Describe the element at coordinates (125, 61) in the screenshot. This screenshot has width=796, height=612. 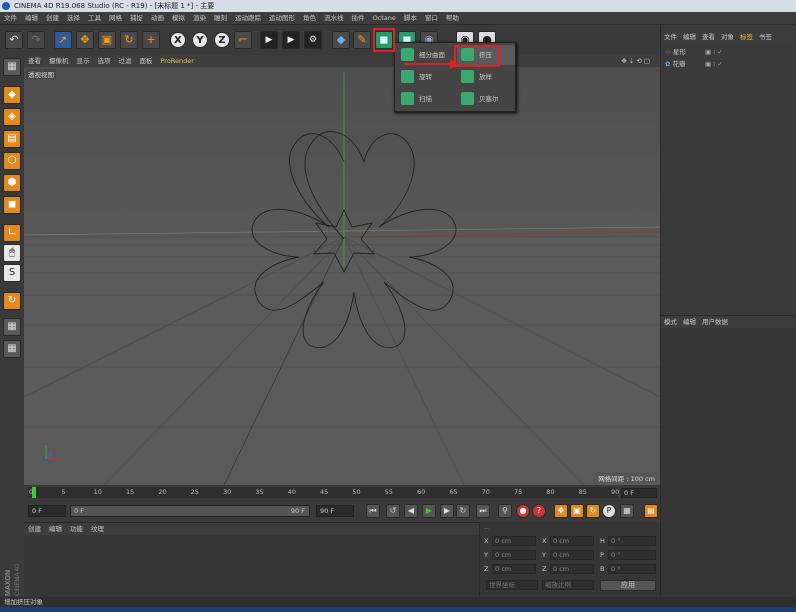
I see `vp-menu-filter: 过滤` at that location.